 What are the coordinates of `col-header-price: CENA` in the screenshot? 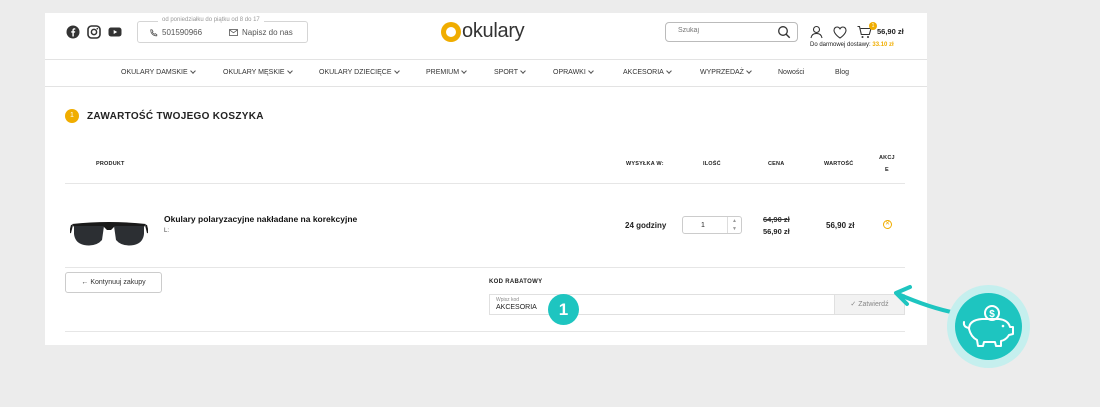 It's located at (776, 164).